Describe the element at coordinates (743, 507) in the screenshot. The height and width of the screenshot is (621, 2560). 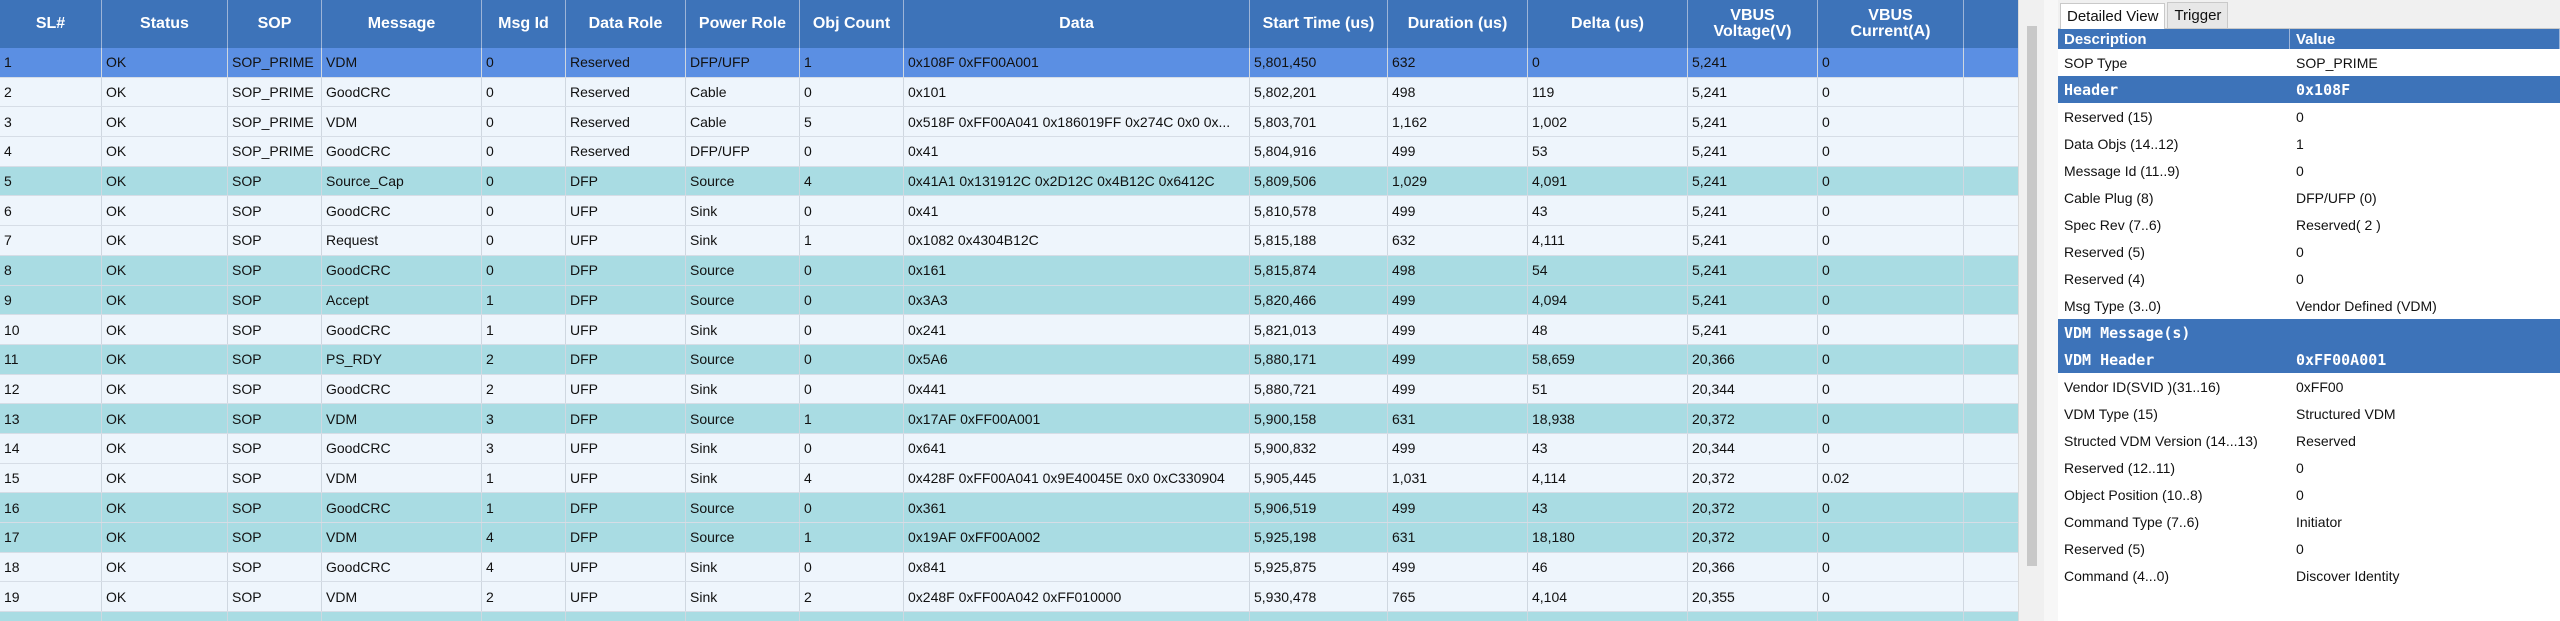
I see `cell-powerrole: Source` at that location.